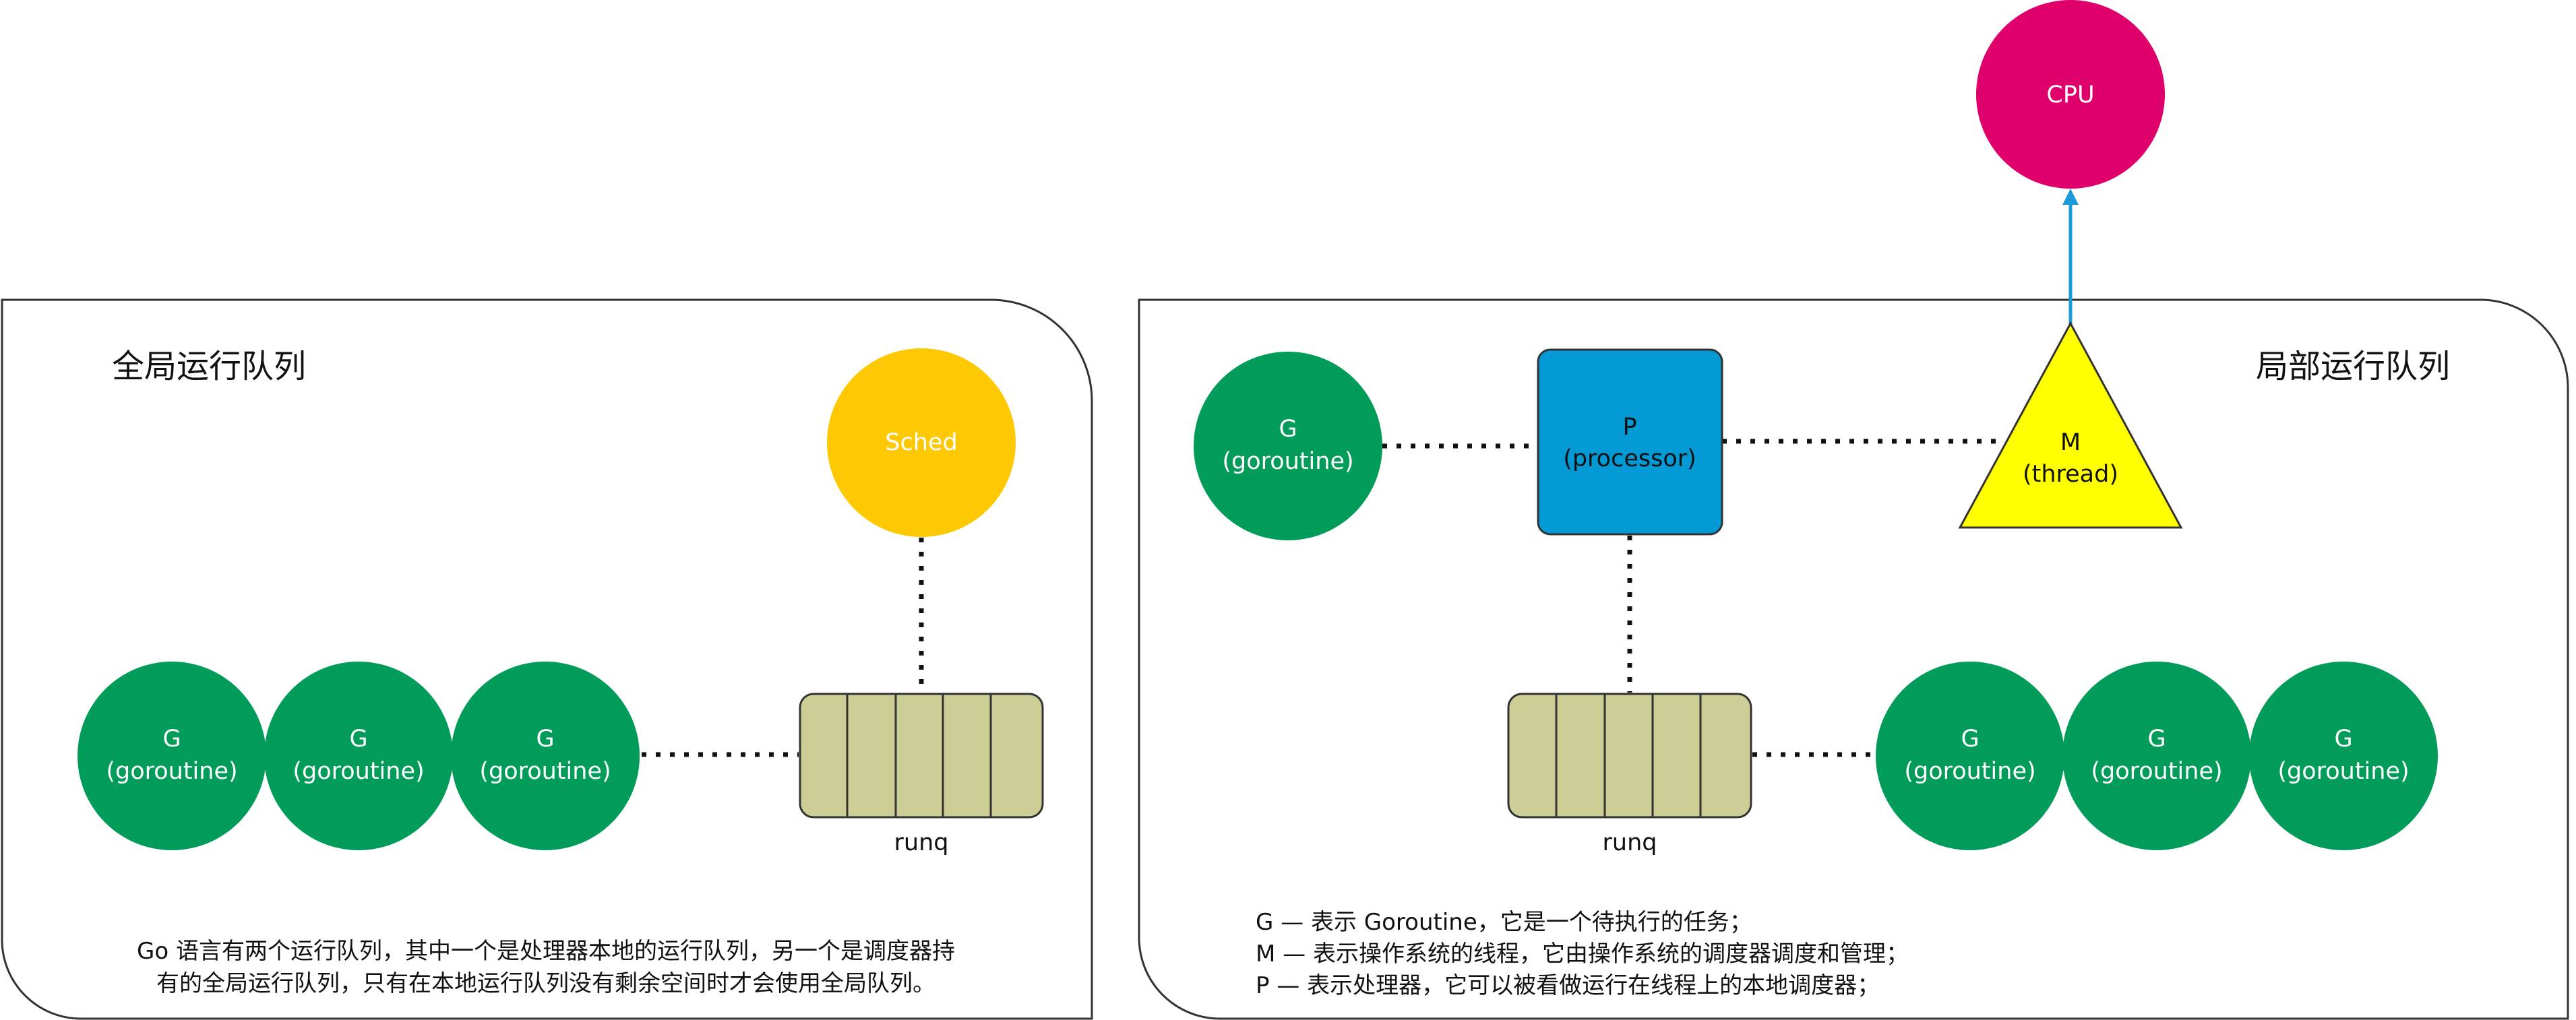 The height and width of the screenshot is (1020, 2576). I want to click on cpu-node: CPU, so click(2070, 95).